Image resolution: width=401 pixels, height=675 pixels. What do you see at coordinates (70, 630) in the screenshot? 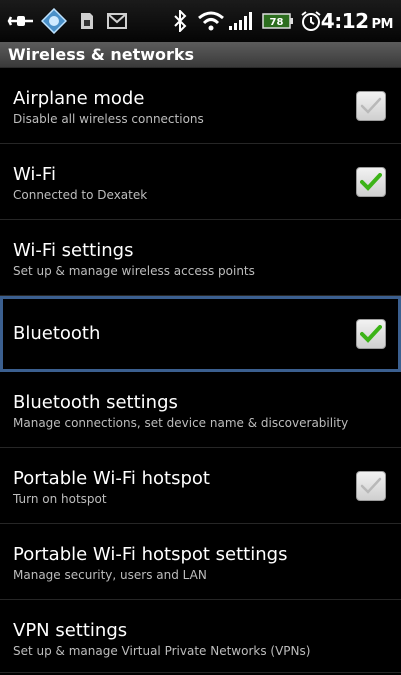
I see `setting-title: VPN settings` at bounding box center [70, 630].